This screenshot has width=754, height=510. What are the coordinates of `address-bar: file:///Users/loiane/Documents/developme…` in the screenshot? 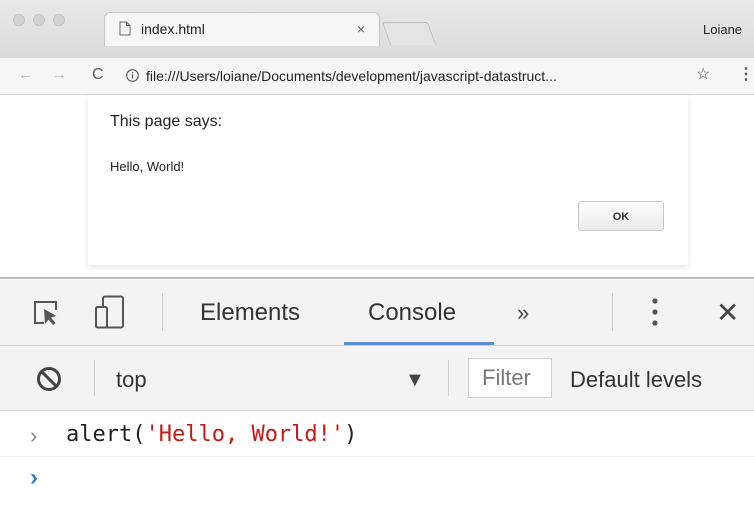 It's located at (404, 76).